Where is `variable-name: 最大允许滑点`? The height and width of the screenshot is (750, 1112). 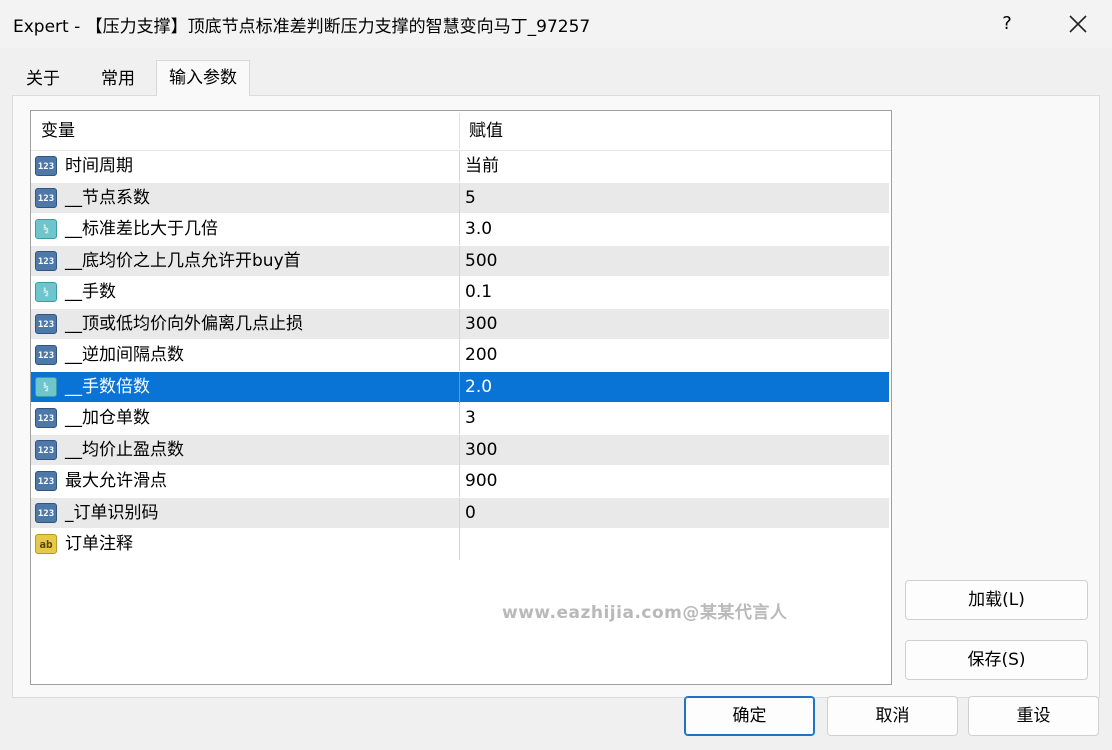
variable-name: 最大允许滑点 is located at coordinates (116, 481).